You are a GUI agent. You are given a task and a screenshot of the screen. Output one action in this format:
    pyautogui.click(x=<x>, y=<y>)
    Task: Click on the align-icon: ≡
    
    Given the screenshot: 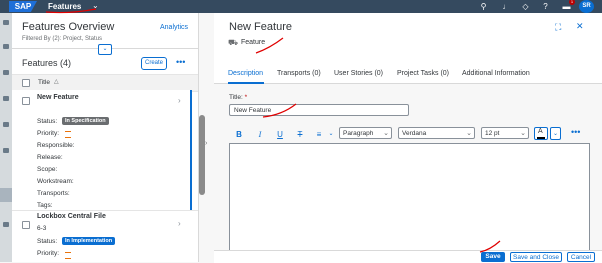 What is the action you would take?
    pyautogui.click(x=319, y=134)
    